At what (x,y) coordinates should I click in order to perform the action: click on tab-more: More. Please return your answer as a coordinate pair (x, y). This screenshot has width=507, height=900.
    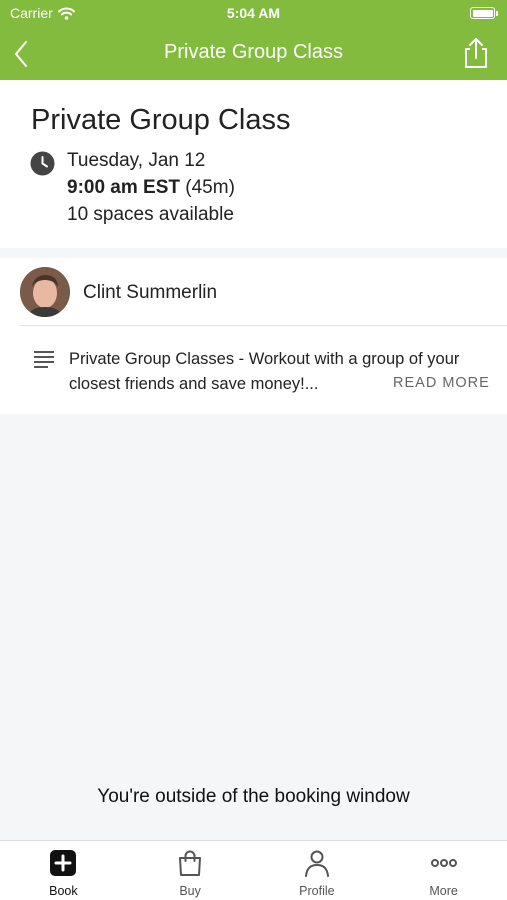
    Looking at the image, I should click on (443, 870).